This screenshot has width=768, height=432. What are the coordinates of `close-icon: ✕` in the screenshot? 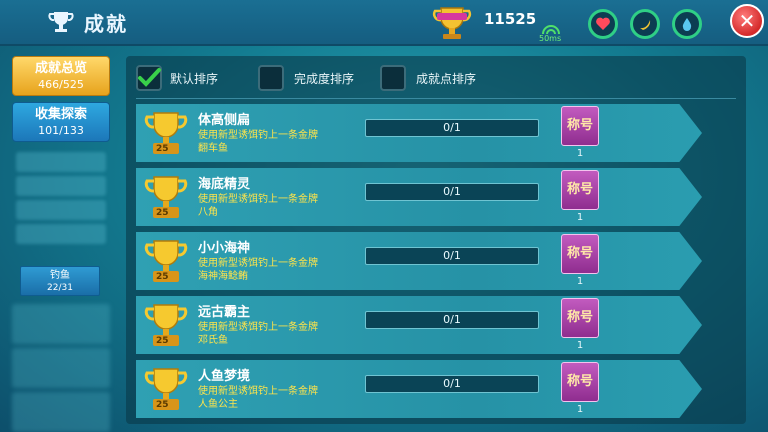 It's located at (747, 21).